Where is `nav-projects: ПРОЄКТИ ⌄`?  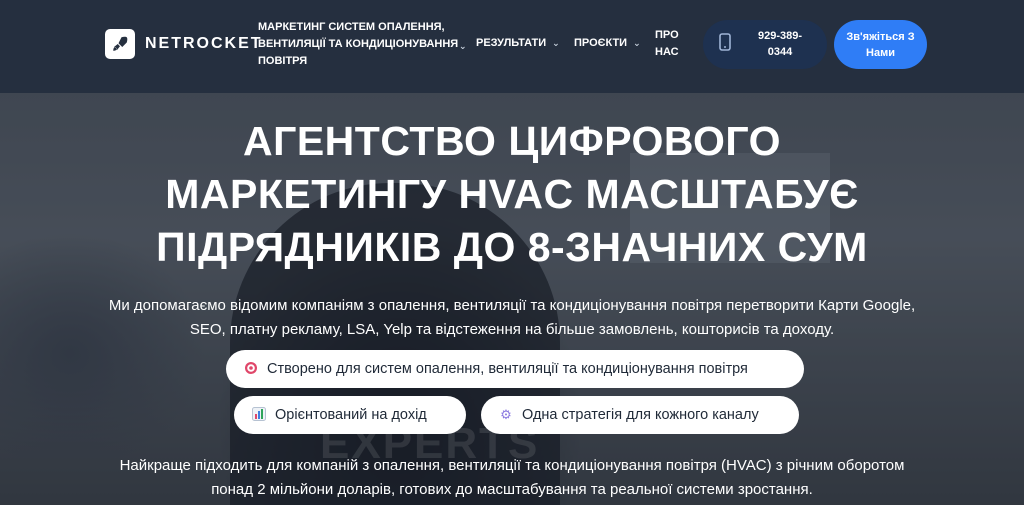 nav-projects: ПРОЄКТИ ⌄ is located at coordinates (607, 43).